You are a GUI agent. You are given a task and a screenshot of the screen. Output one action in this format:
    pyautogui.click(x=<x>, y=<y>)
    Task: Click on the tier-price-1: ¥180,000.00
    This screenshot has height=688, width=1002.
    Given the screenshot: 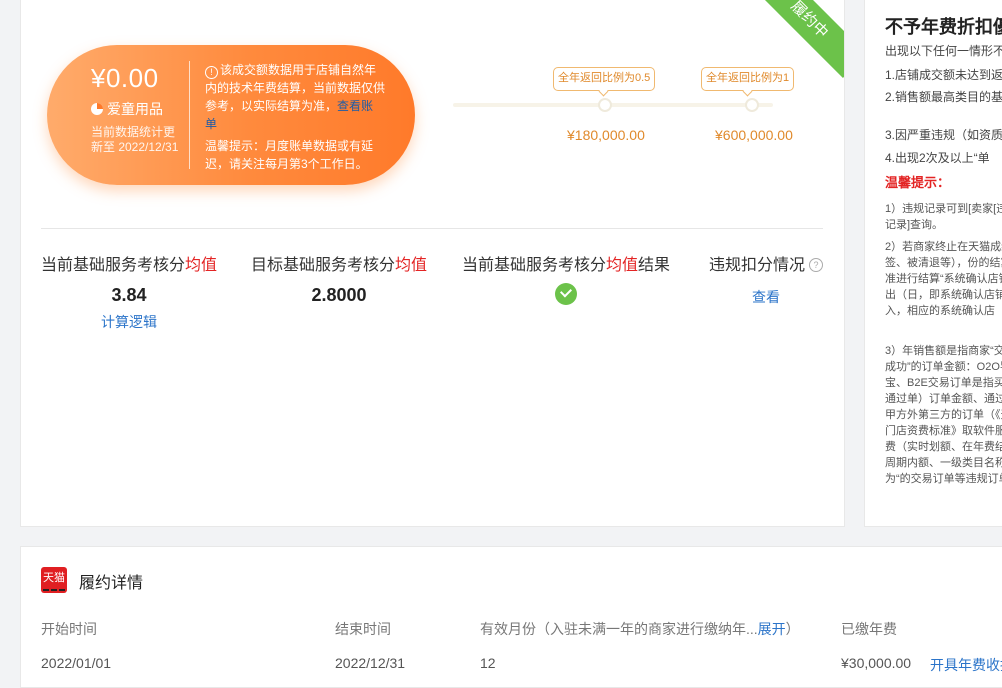 What is the action you would take?
    pyautogui.click(x=606, y=135)
    